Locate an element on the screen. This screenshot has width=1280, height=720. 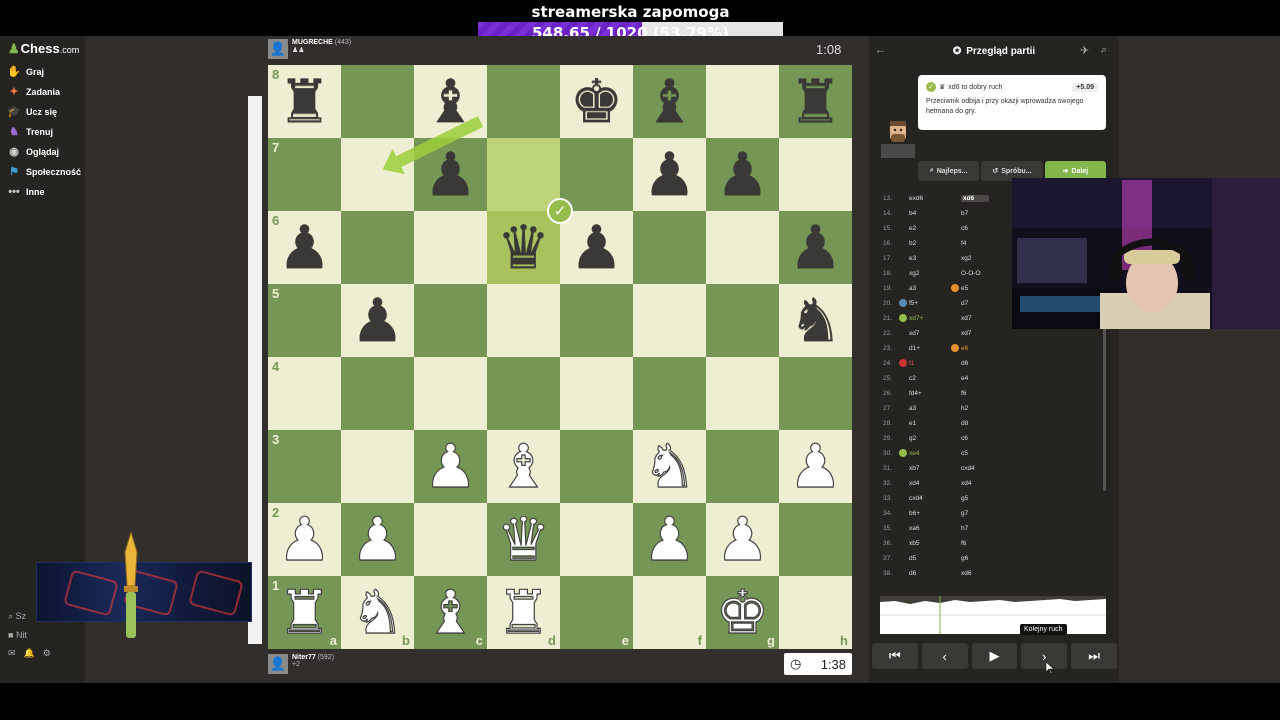
white-move: b4 is located at coordinates (931, 213).